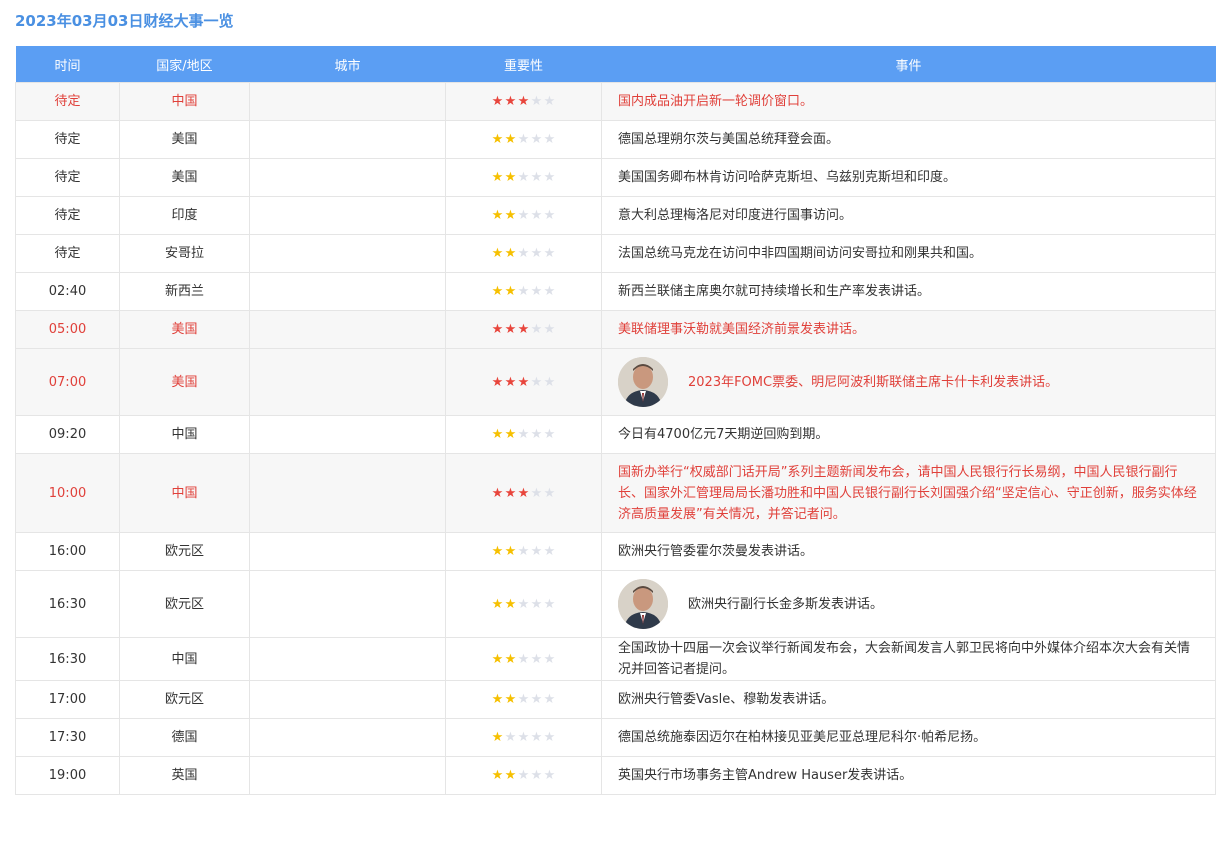  I want to click on cell-time: 09:20, so click(67, 434).